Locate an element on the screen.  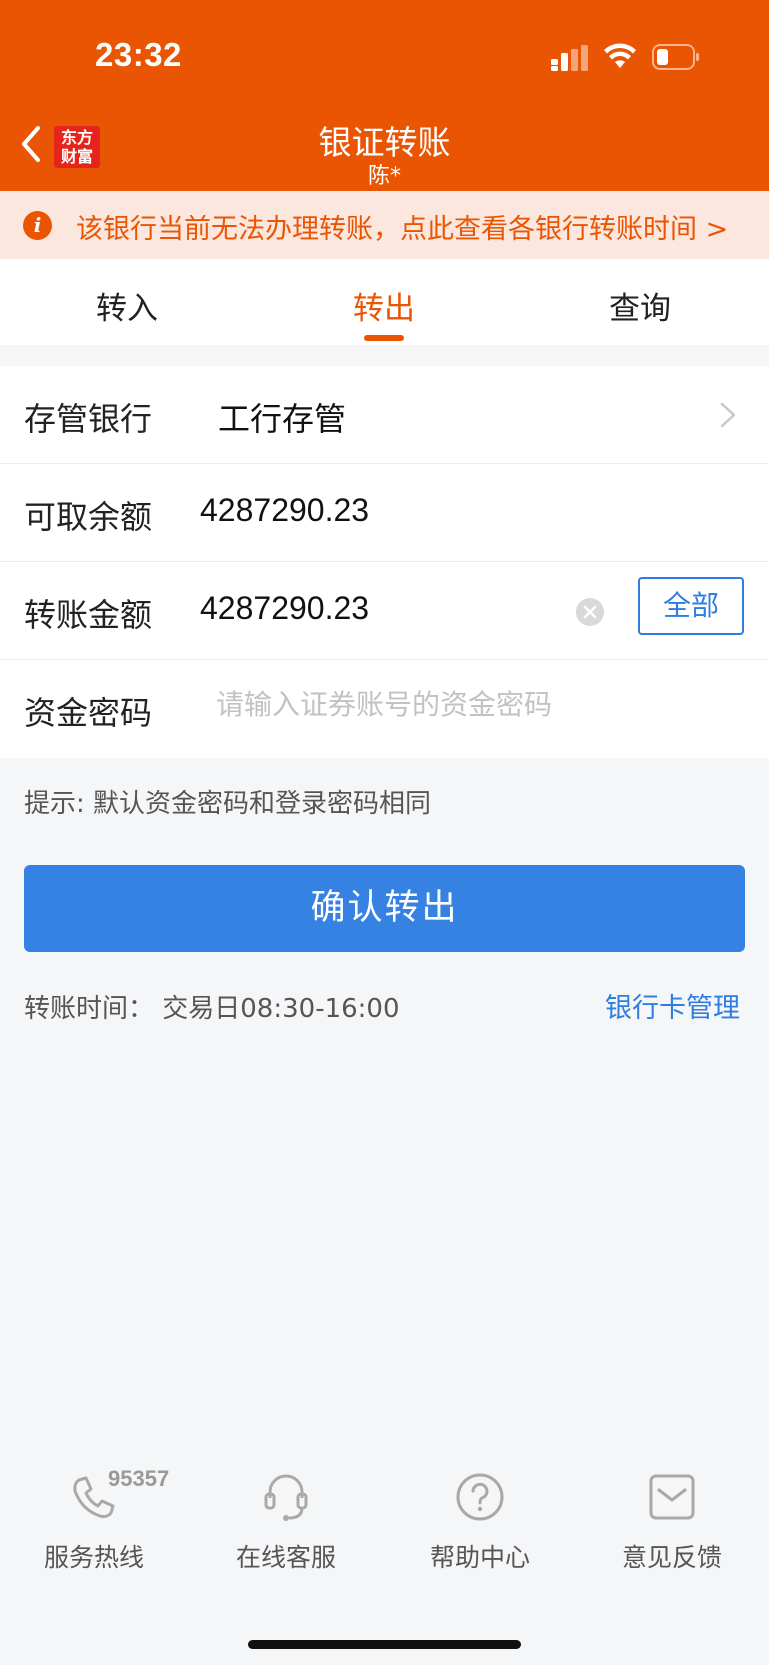
battery-icon is located at coordinates (675, 57).